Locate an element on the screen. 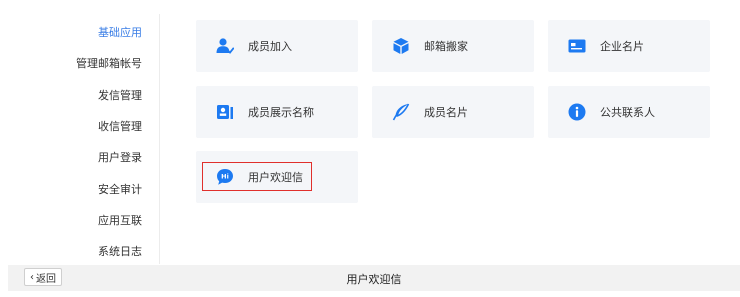 Image resolution: width=740 pixels, height=297 pixels. info-icon is located at coordinates (577, 112).